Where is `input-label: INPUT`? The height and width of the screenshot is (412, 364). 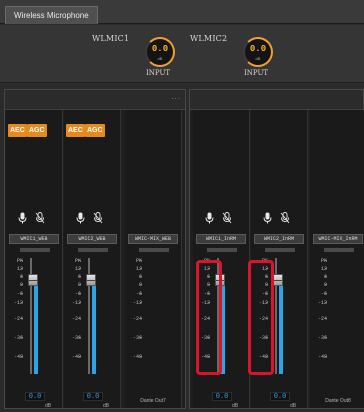 input-label: INPUT is located at coordinates (158, 73).